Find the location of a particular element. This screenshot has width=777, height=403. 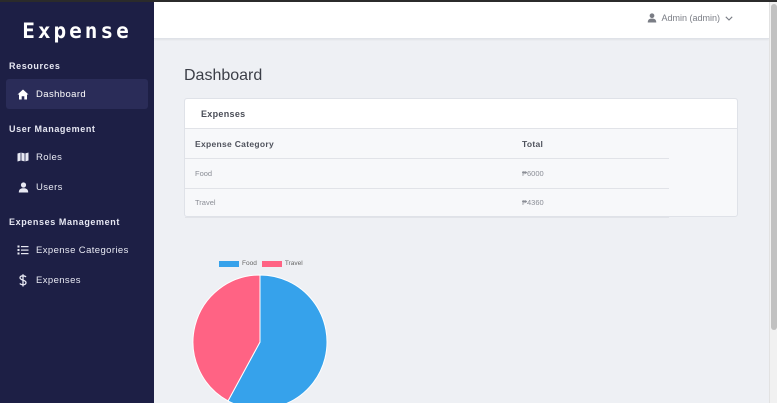

sidebar-item-label: Users is located at coordinates (49, 187).